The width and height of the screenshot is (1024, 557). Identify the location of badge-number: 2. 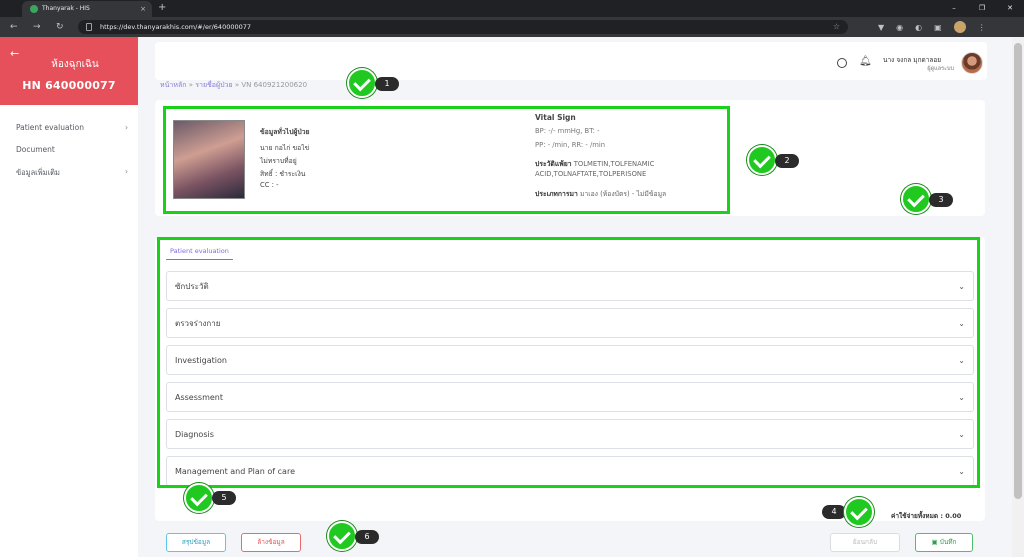
(787, 161).